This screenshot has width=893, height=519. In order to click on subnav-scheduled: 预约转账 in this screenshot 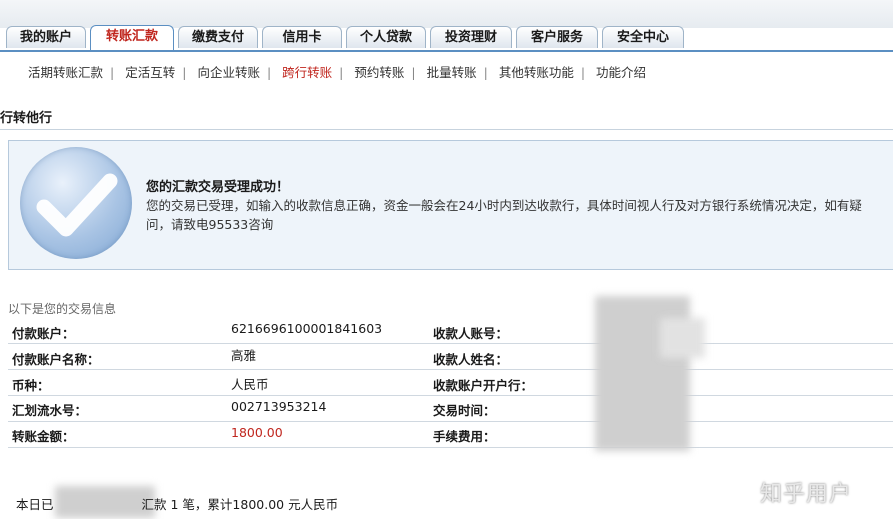, I will do `click(379, 72)`.